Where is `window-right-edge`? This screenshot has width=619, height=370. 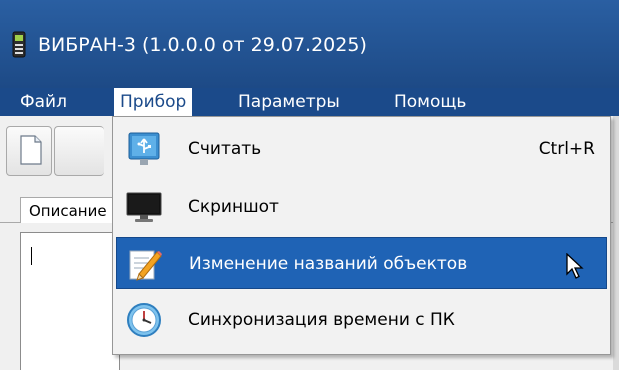 window-right-edge is located at coordinates (616, 243).